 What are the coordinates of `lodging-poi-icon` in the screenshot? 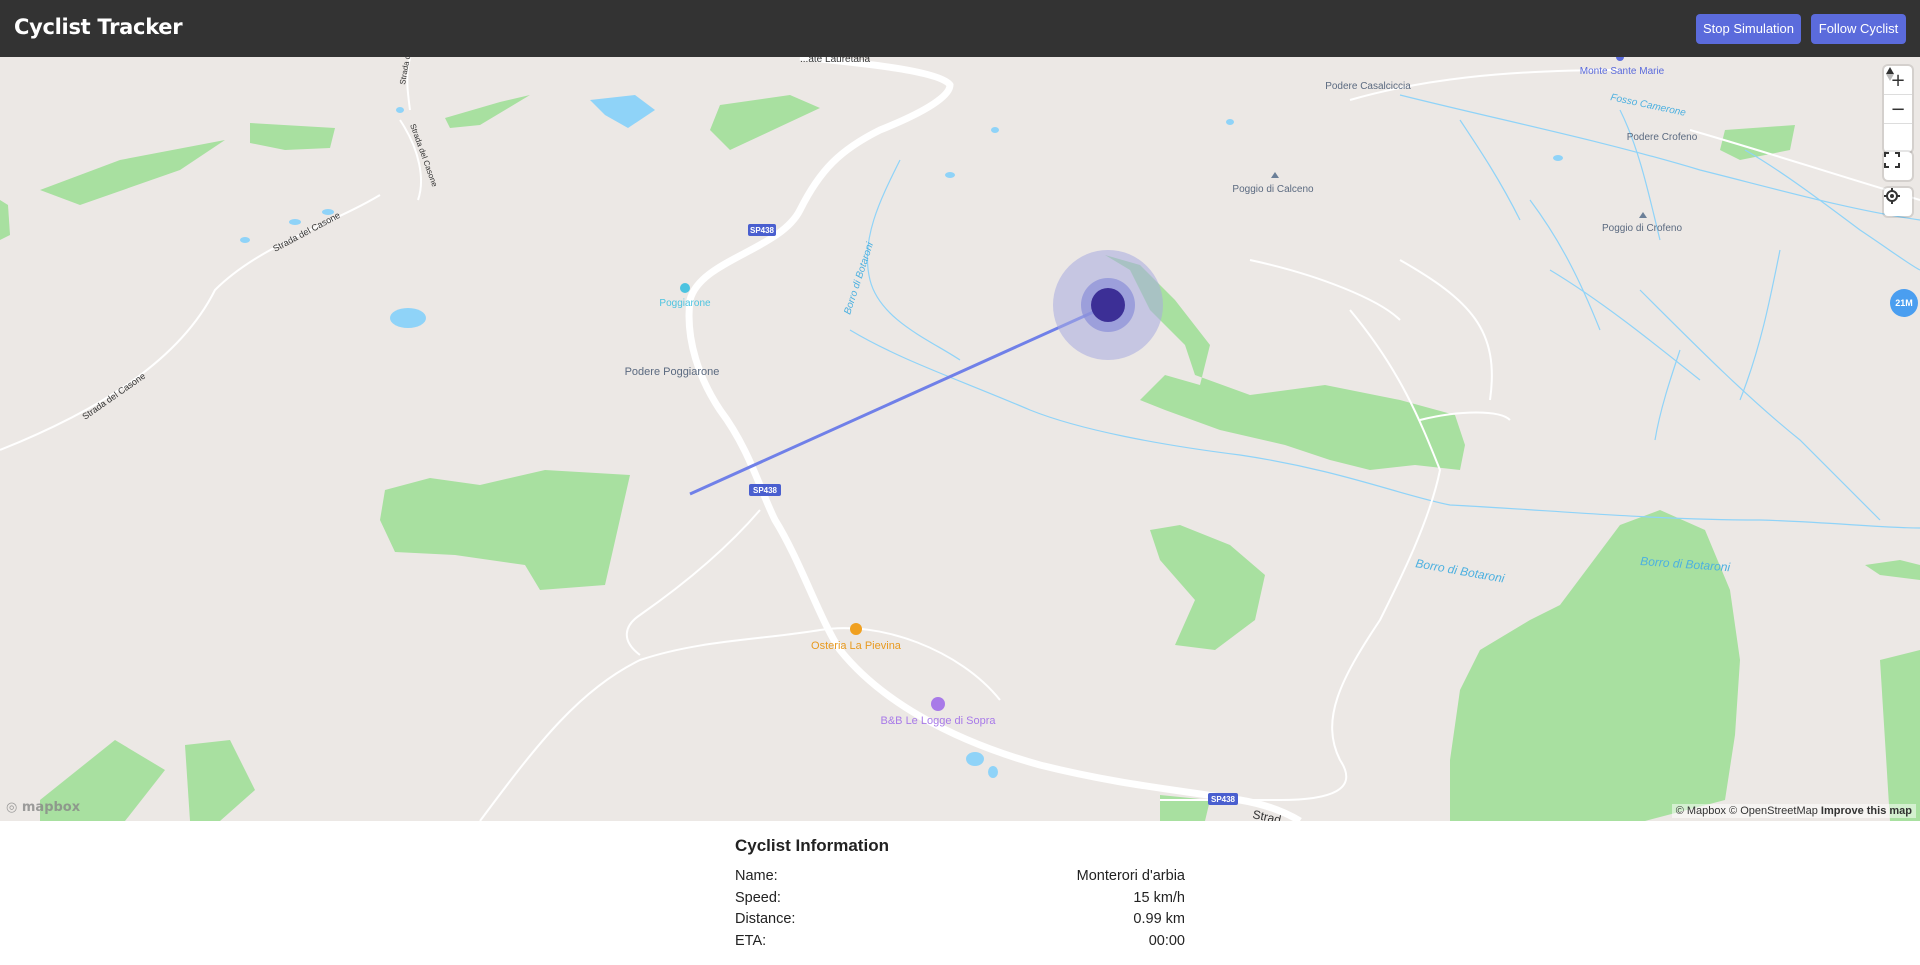 It's located at (938, 704).